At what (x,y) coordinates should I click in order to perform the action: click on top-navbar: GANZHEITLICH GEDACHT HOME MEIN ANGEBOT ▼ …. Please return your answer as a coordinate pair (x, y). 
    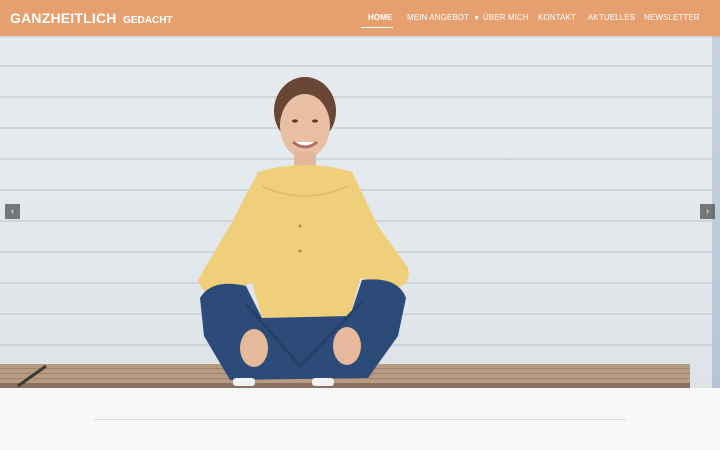
    Looking at the image, I should click on (360, 18).